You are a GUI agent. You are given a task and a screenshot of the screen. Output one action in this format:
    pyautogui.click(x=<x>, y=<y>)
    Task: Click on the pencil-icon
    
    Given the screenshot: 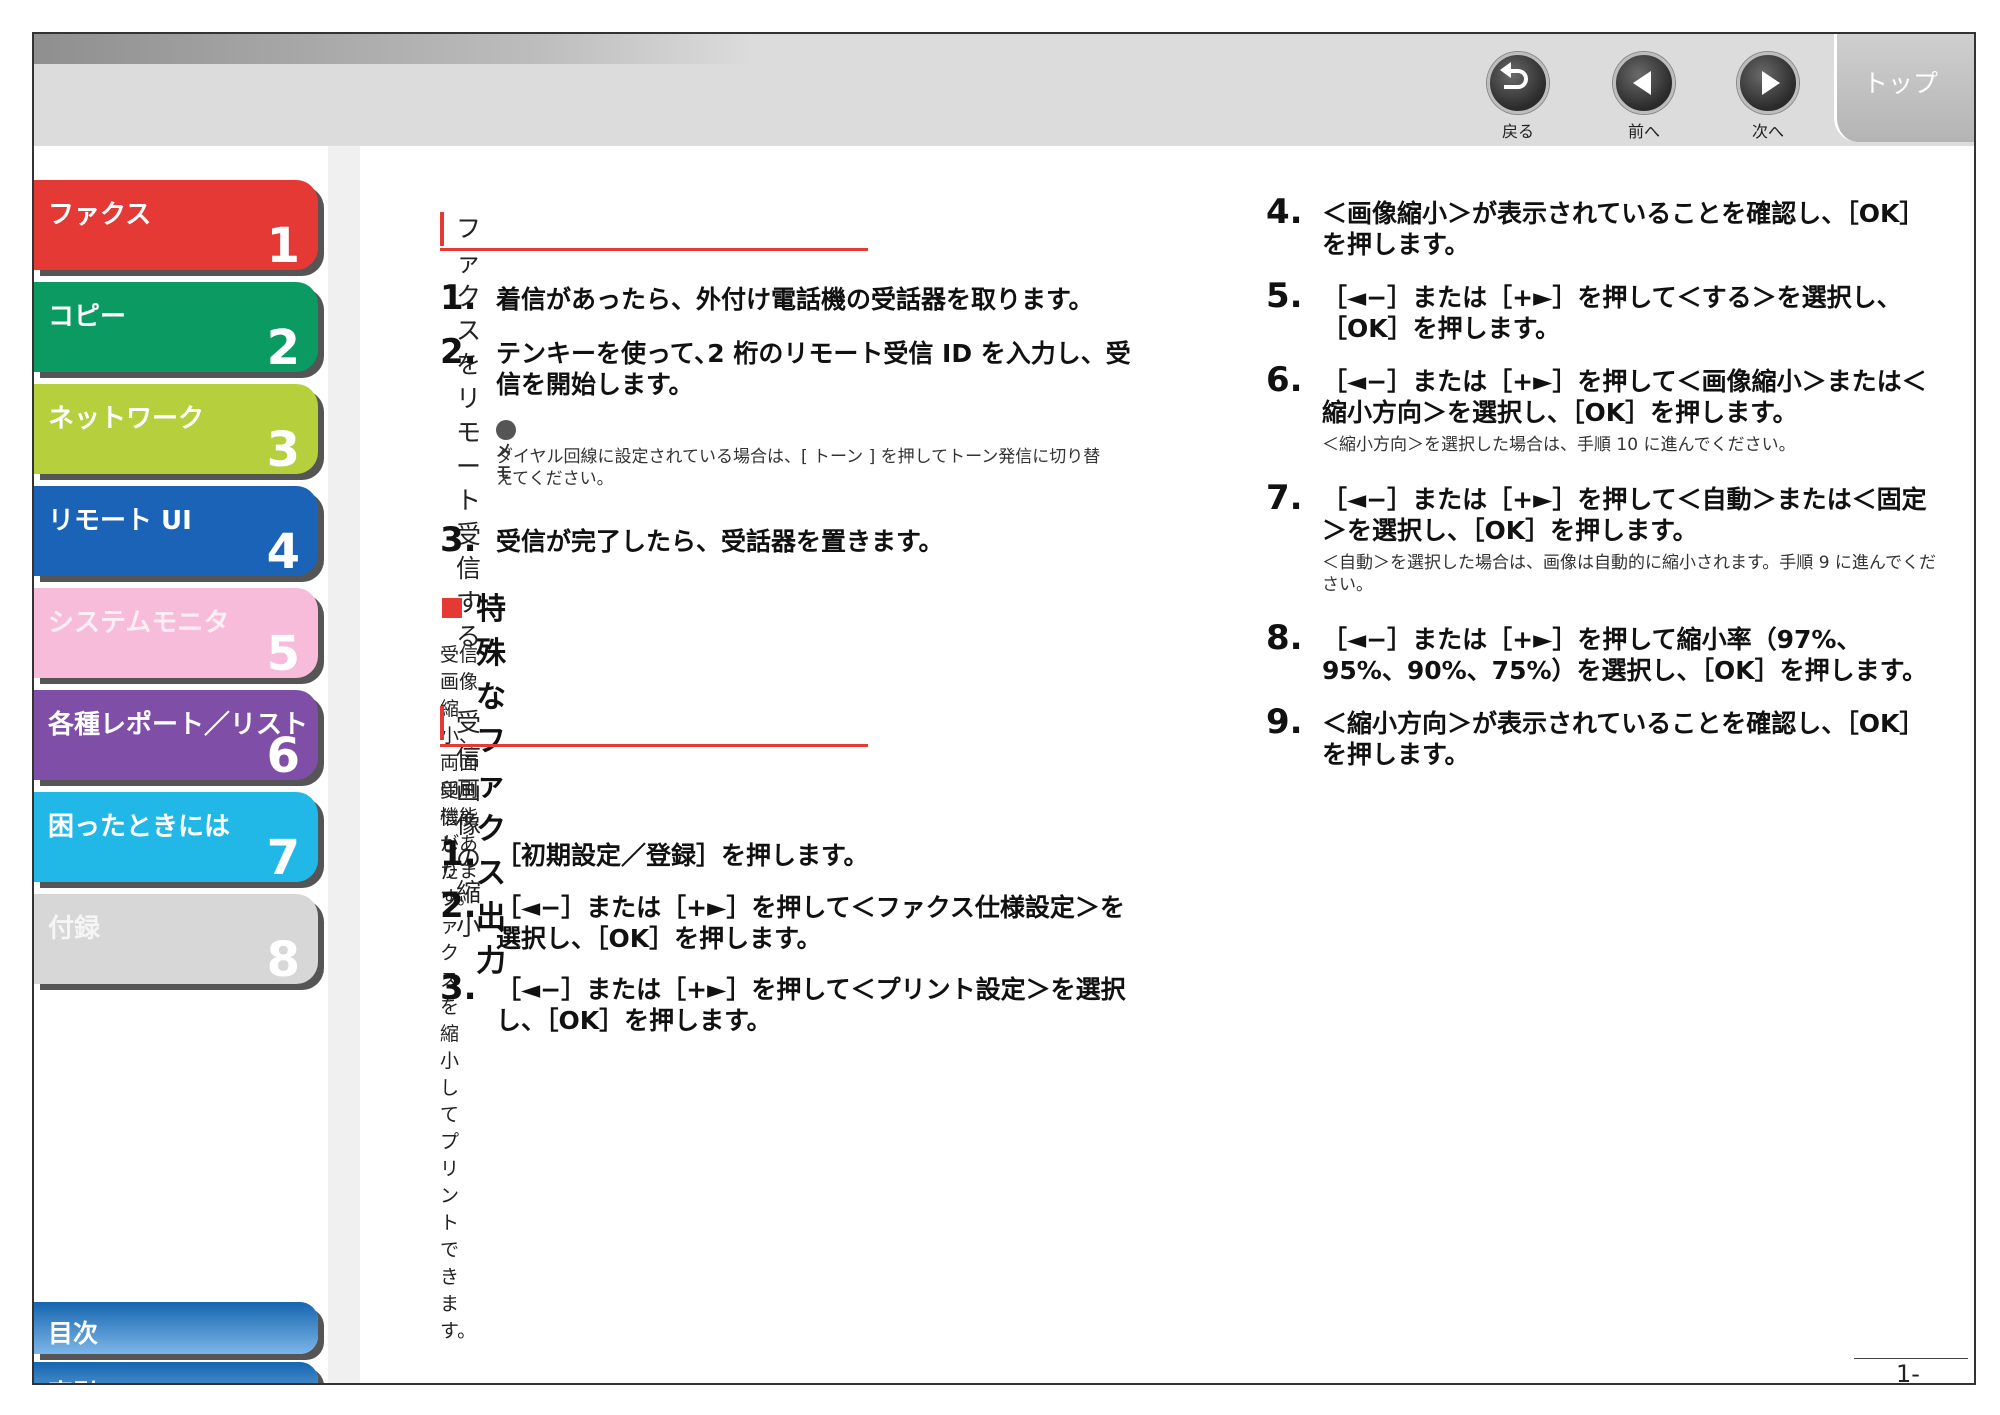 What is the action you would take?
    pyautogui.click(x=506, y=429)
    